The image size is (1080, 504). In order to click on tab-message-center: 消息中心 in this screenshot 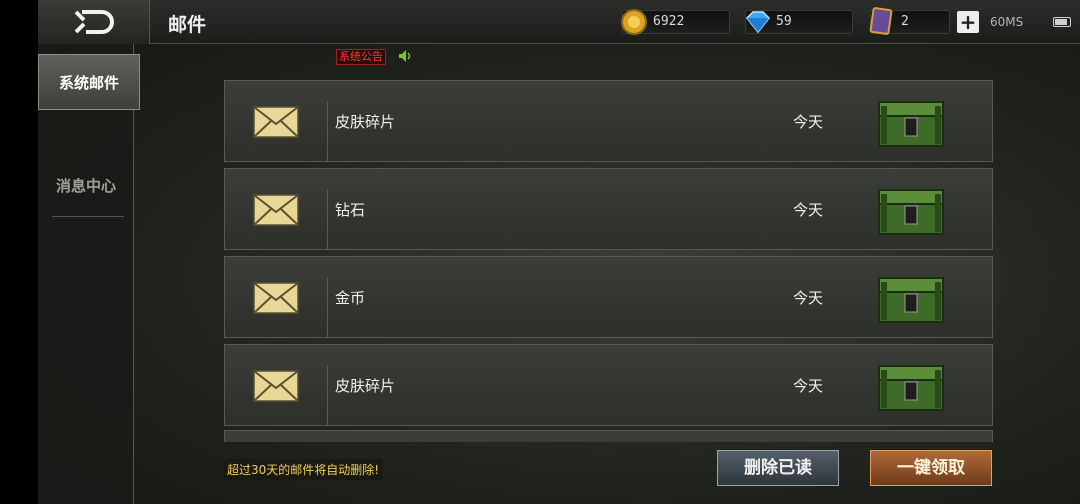, I will do `click(86, 186)`.